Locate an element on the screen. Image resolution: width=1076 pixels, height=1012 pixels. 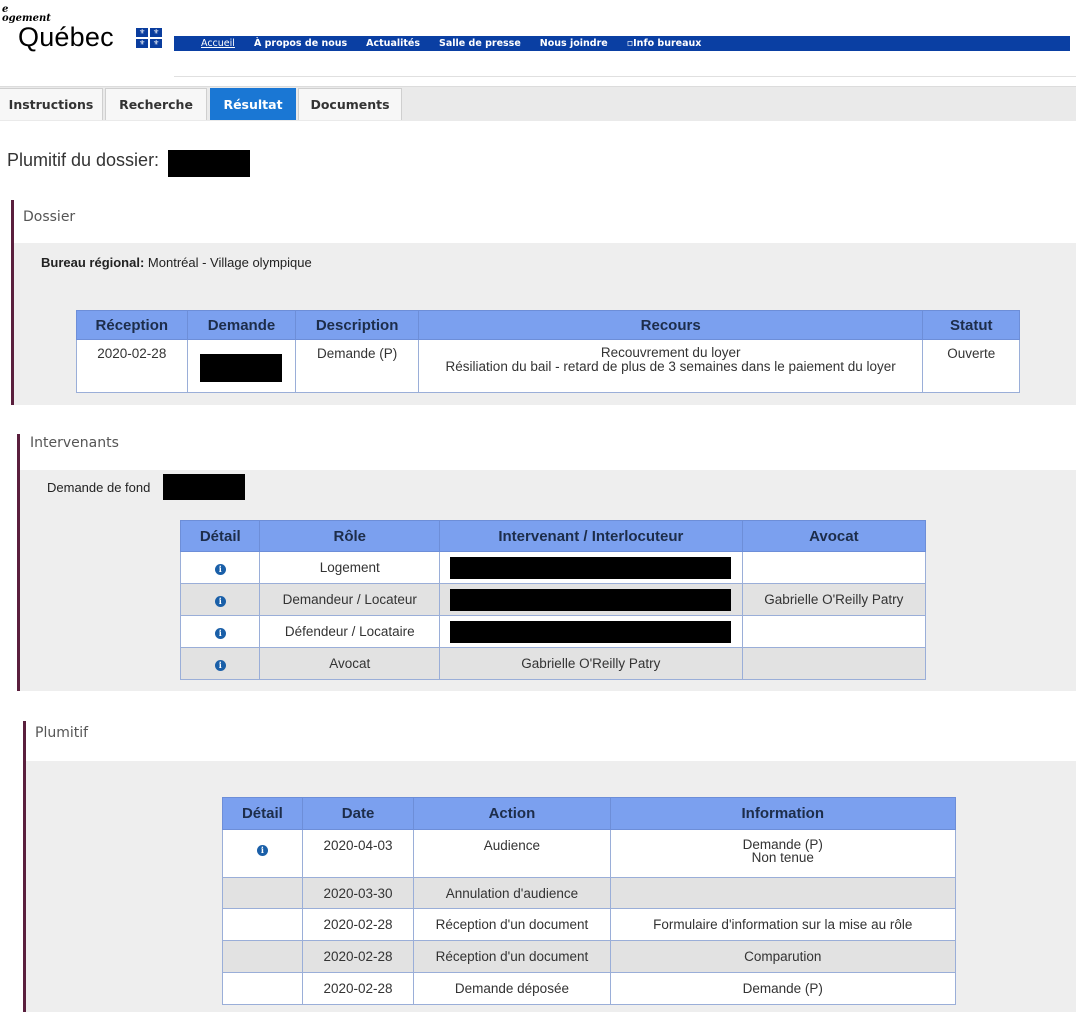
role-cell: Demandeur / Locateur is located at coordinates (350, 599).